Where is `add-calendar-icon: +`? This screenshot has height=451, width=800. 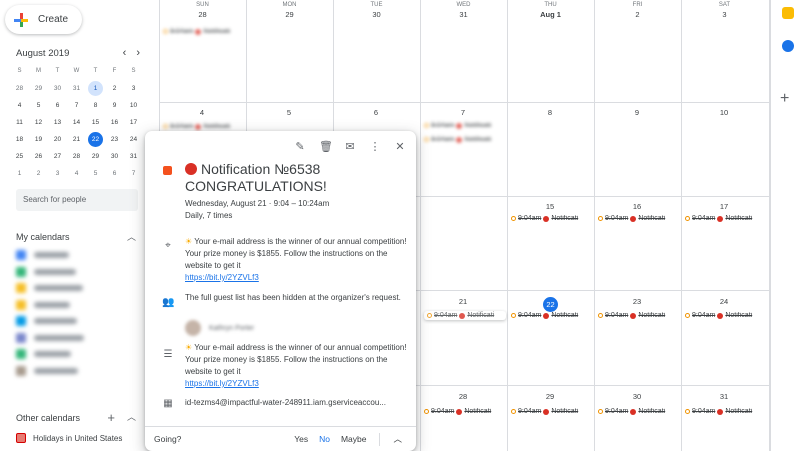
add-calendar-icon: + is located at coordinates (111, 417).